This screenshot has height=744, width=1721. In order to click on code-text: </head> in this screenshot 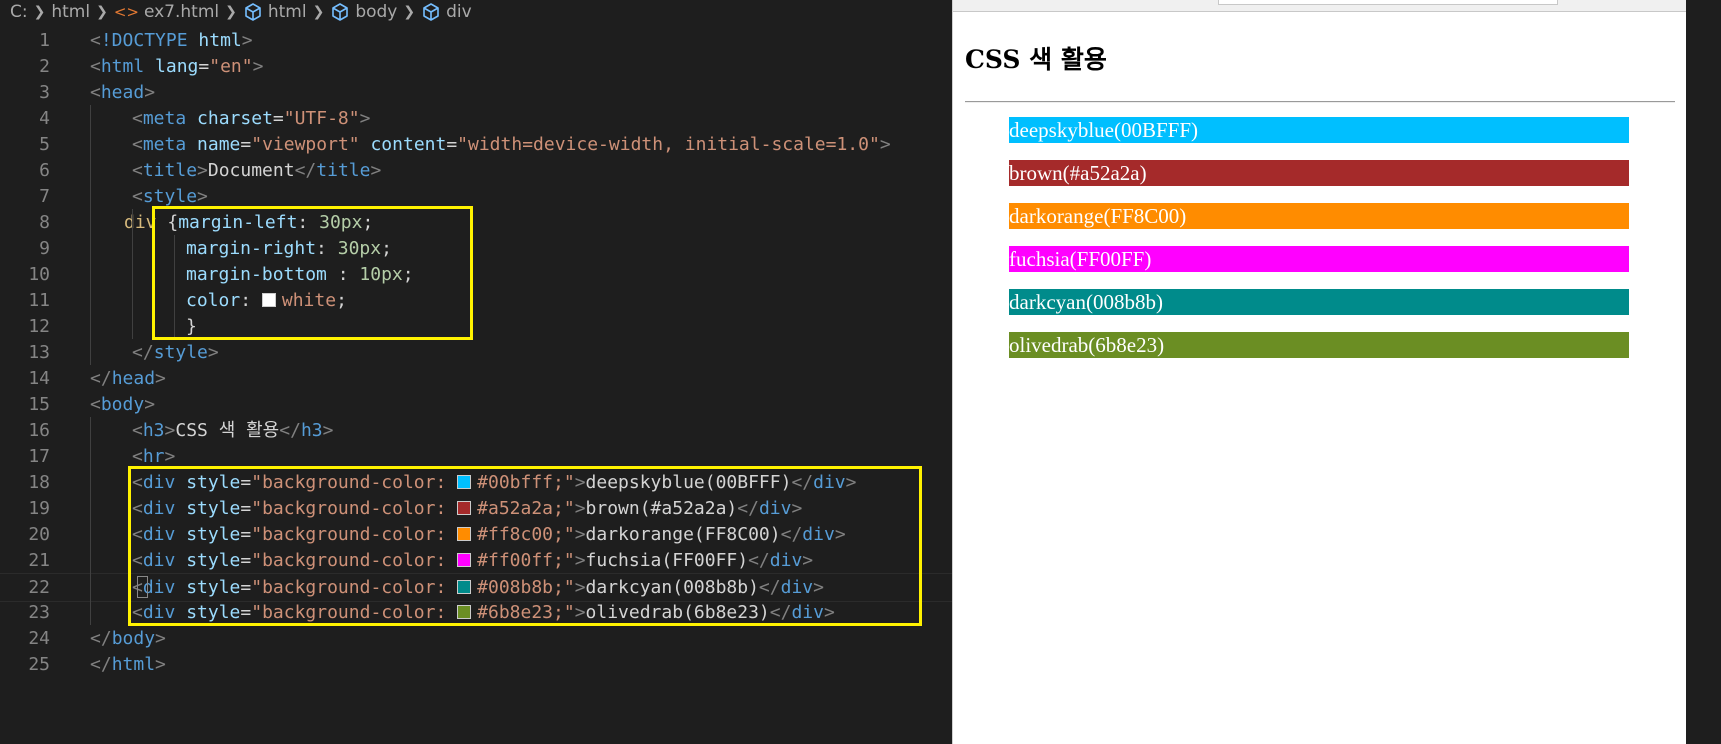, I will do `click(128, 379)`.